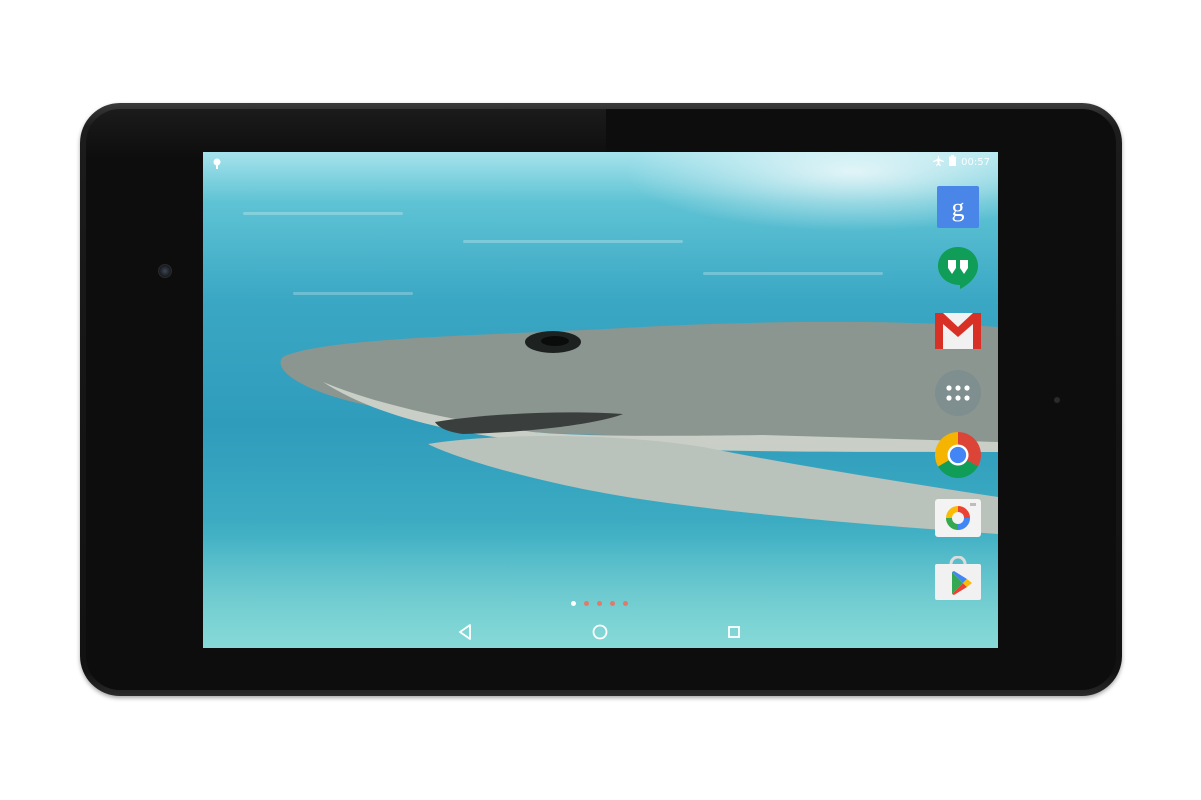 Image resolution: width=1201 pixels, height=800 pixels. I want to click on gmail-icon, so click(958, 331).